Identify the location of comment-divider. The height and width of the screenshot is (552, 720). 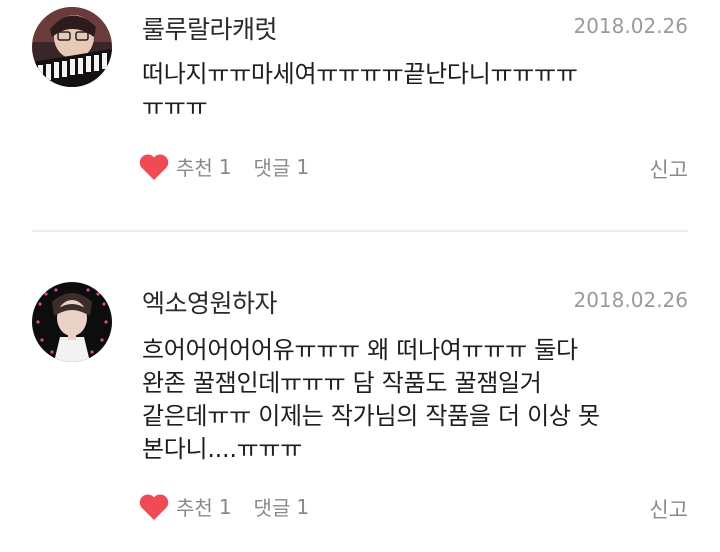
(360, 231).